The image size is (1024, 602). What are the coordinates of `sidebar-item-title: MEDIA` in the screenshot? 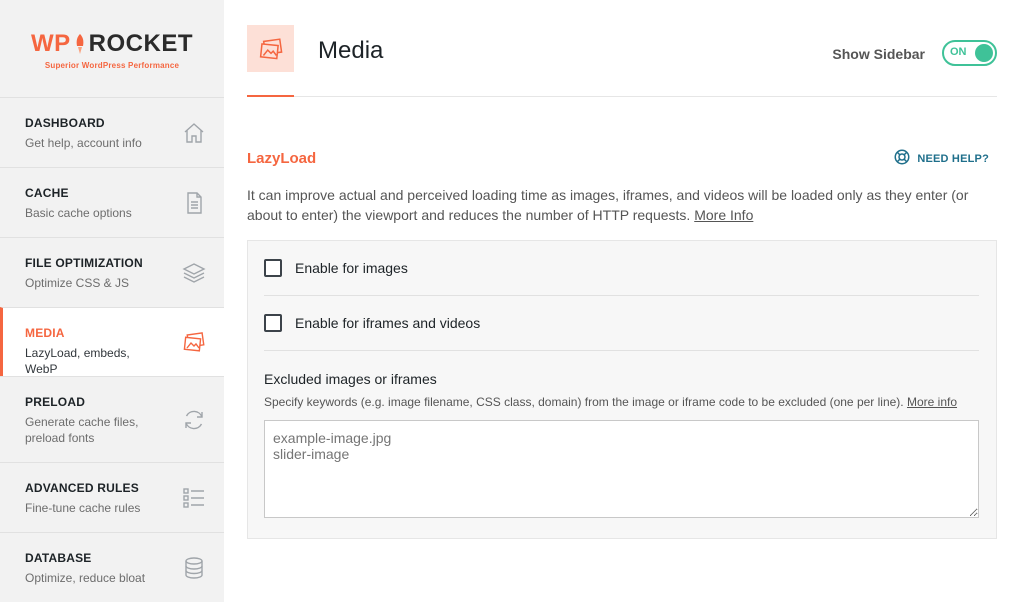 It's located at (45, 333).